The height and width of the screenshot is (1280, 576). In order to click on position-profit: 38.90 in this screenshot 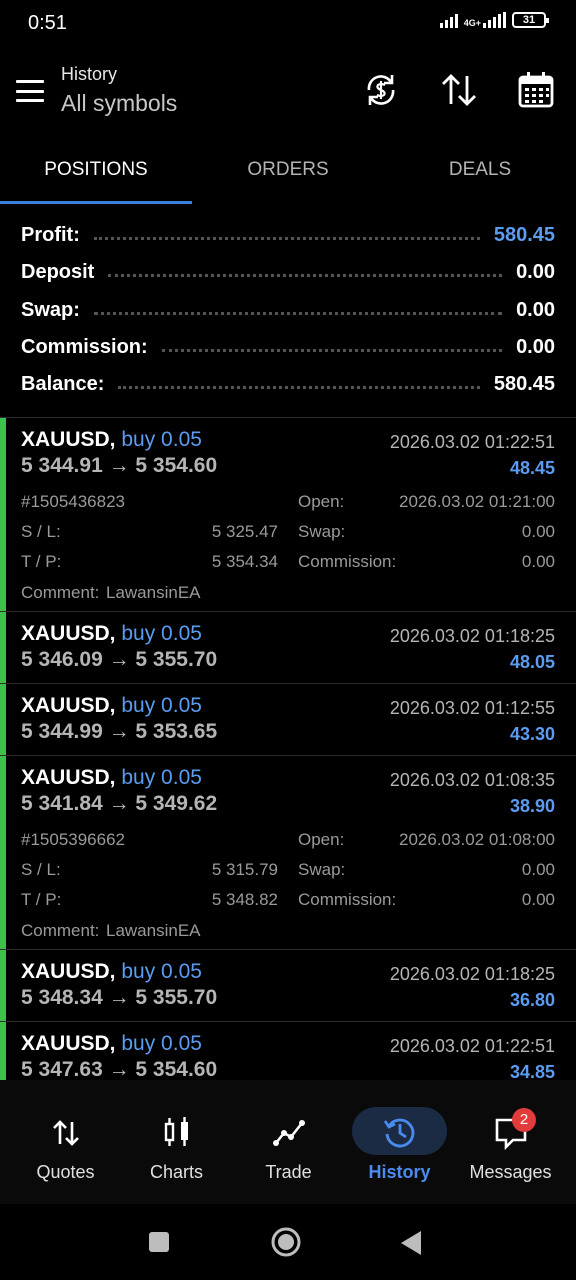, I will do `click(532, 806)`.